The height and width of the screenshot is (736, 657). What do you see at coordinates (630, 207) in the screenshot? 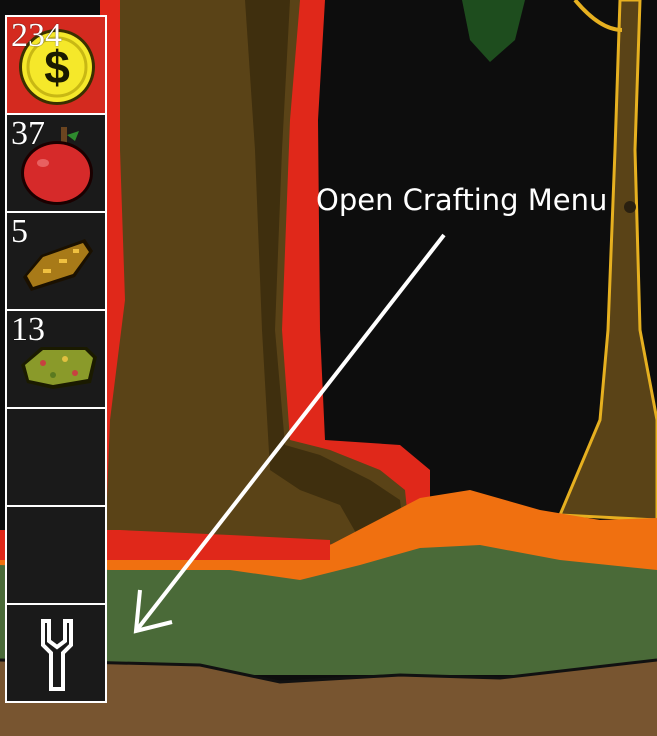
I see `knot` at bounding box center [630, 207].